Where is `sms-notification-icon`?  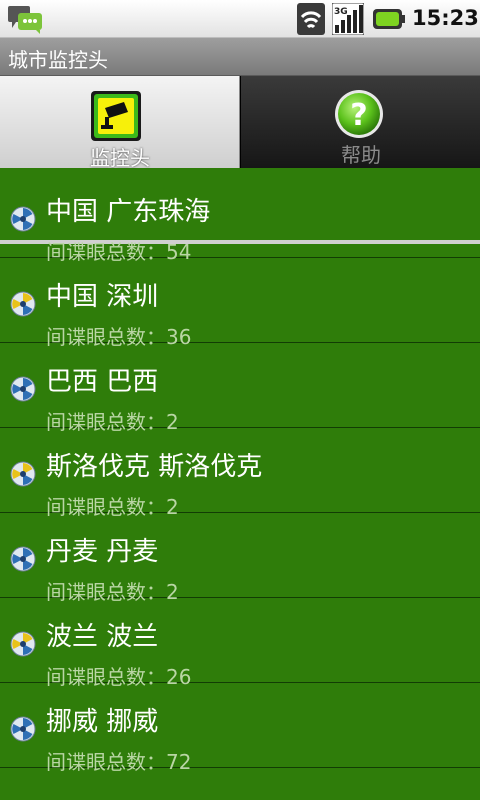 sms-notification-icon is located at coordinates (26, 19).